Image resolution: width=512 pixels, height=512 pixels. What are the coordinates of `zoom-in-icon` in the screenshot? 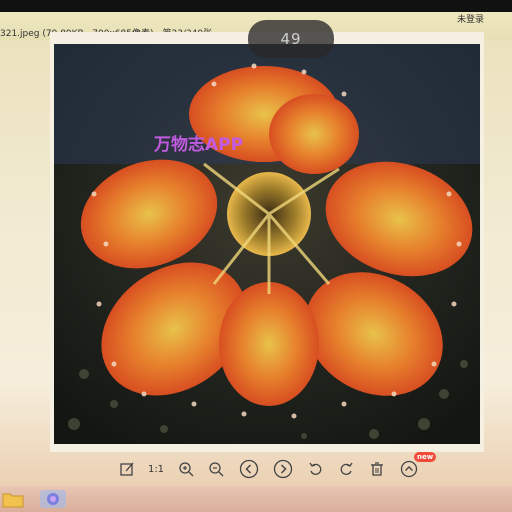 It's located at (186, 469).